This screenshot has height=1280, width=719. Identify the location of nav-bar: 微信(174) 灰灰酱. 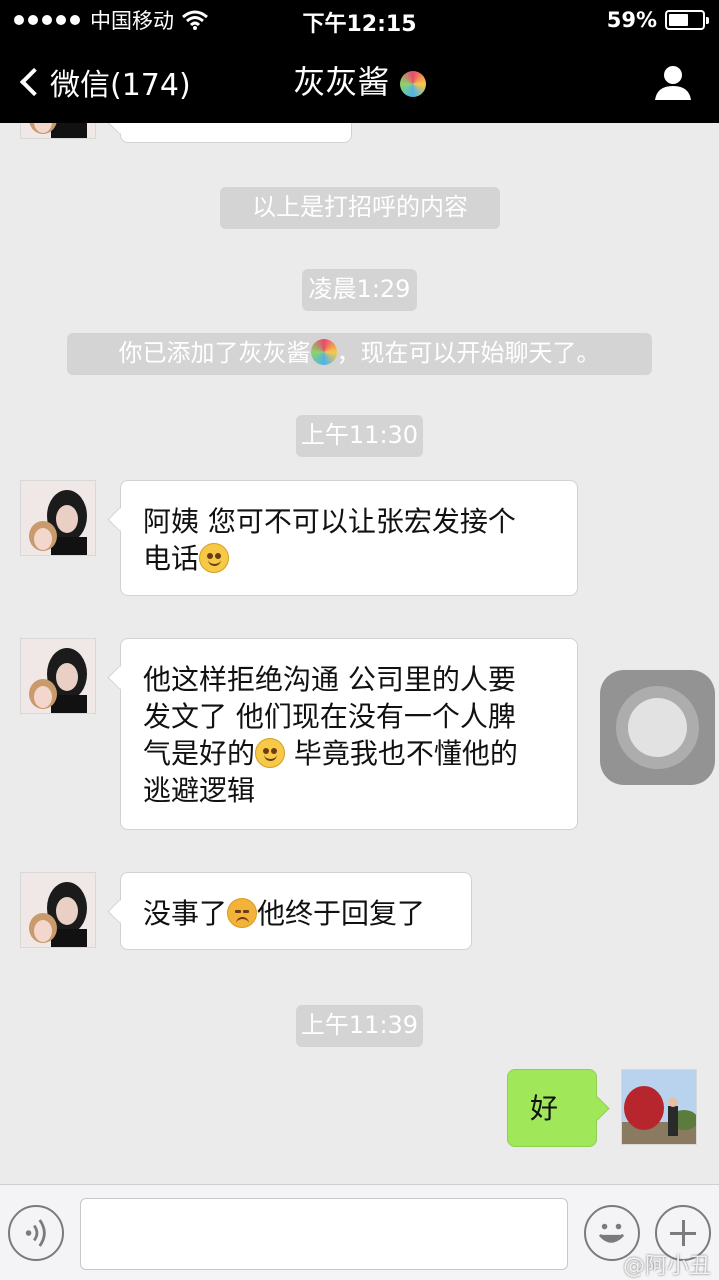
(359, 81).